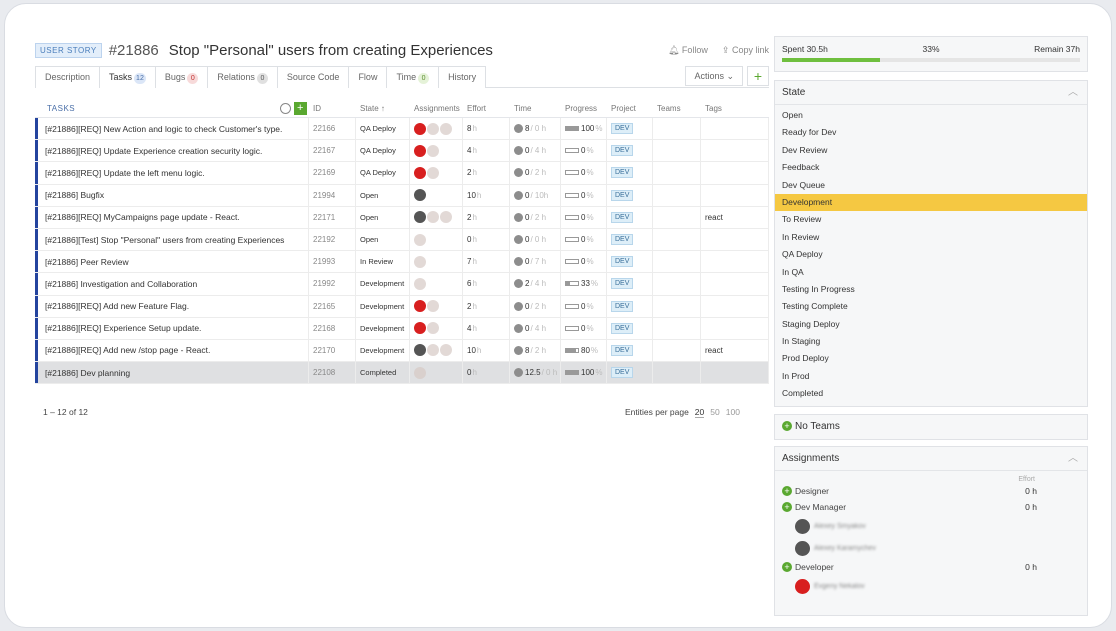 Image resolution: width=1116 pixels, height=631 pixels. I want to click on tab-history: History, so click(462, 77).